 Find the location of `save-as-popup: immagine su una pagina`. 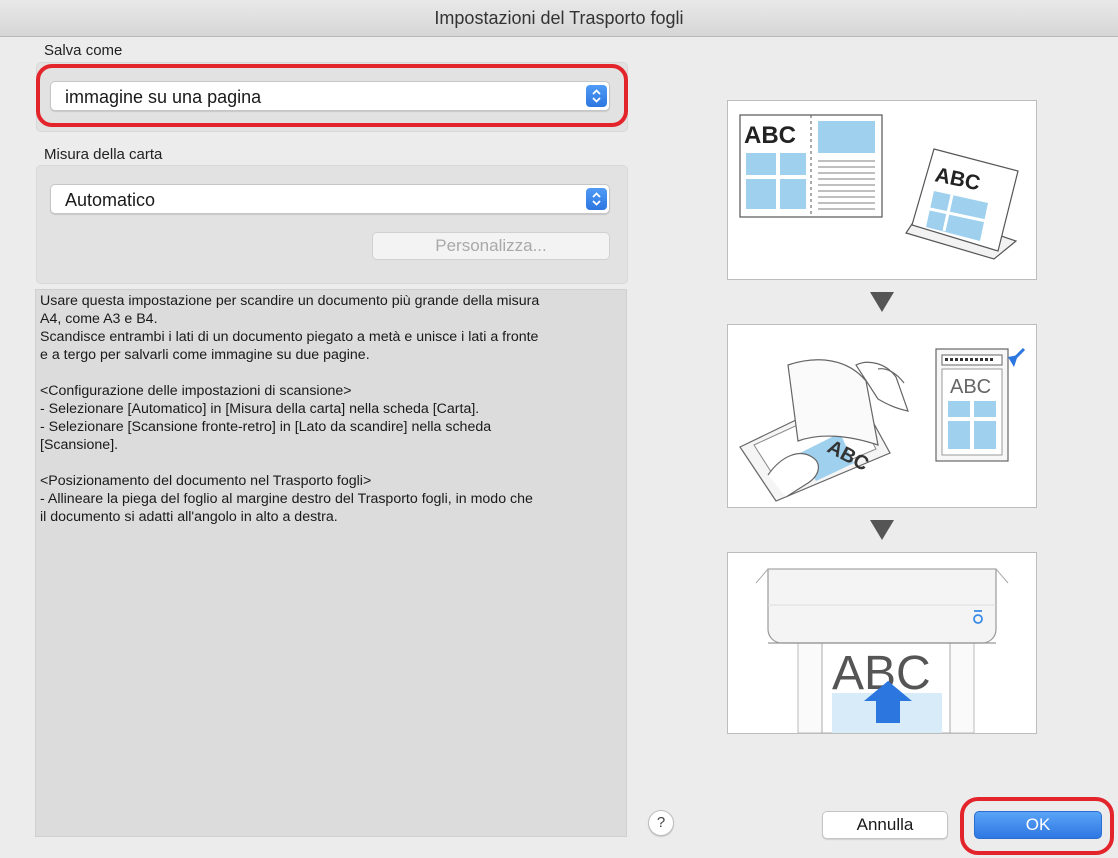

save-as-popup: immagine su una pagina is located at coordinates (330, 96).